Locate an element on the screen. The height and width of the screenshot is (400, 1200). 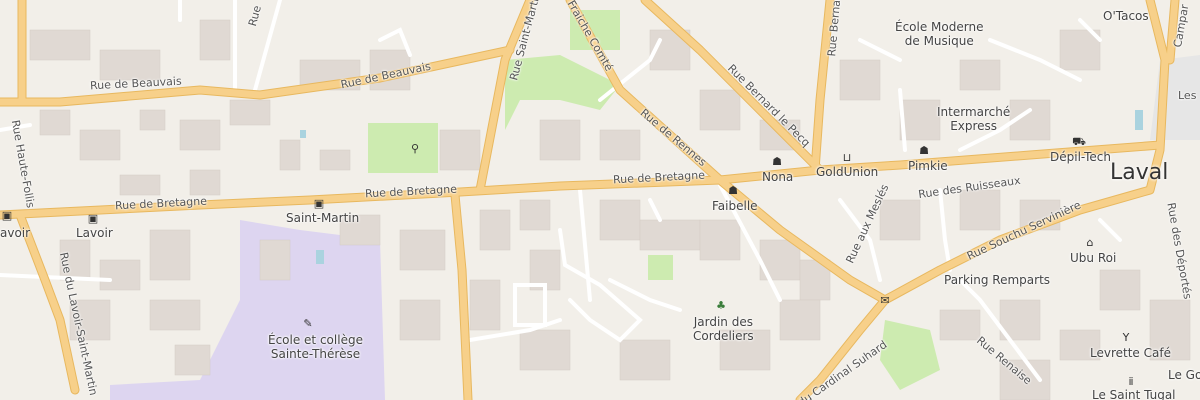
restaurant-icon: ⅱ is located at coordinates (1131, 382).